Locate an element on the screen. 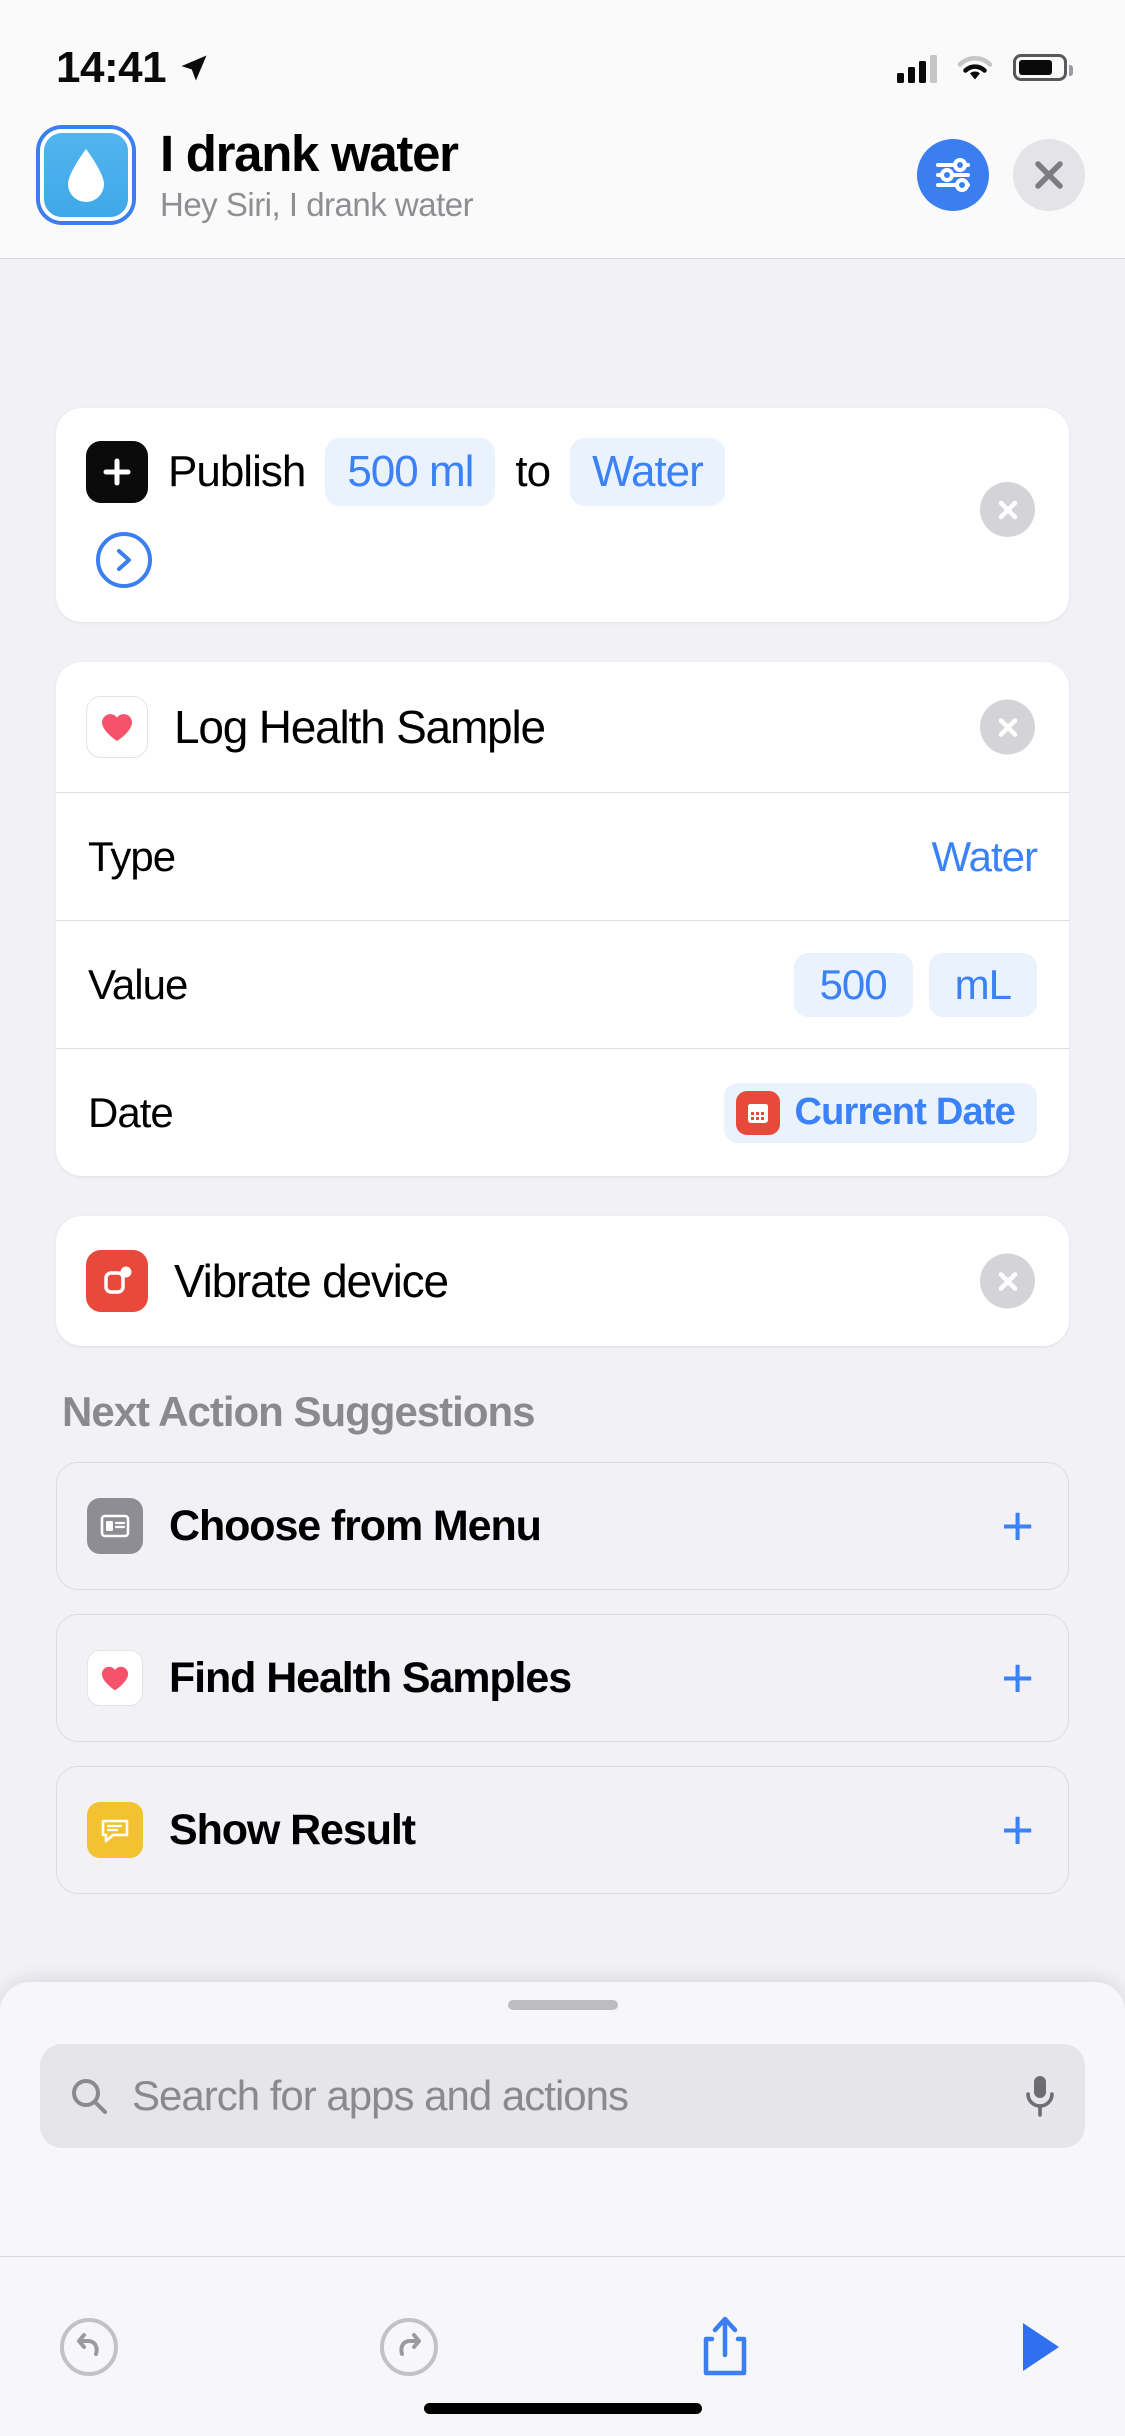 This screenshot has width=1125, height=2436. suggestion-label: Show Result is located at coordinates (292, 1829).